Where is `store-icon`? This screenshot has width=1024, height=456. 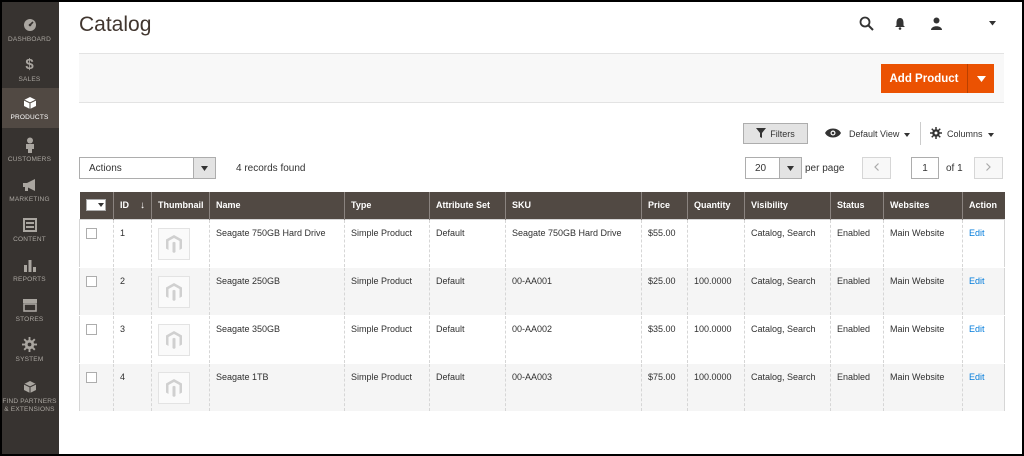 store-icon is located at coordinates (30, 305).